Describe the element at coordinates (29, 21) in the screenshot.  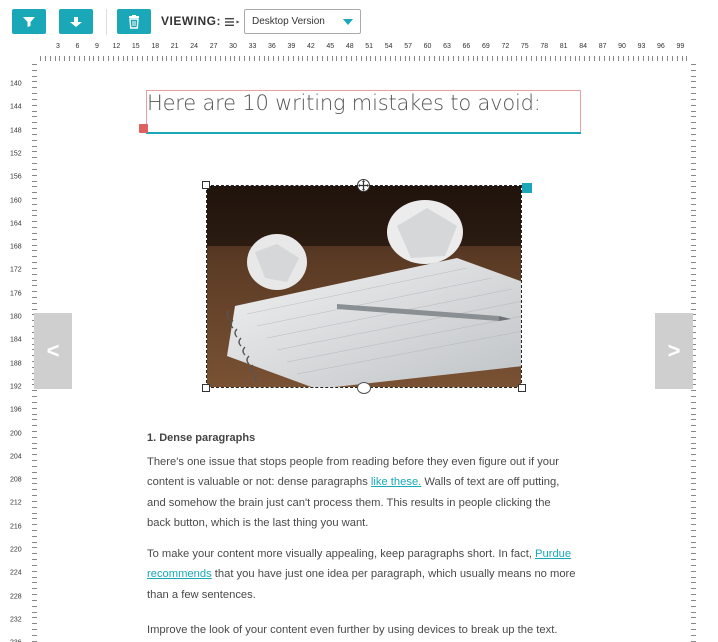
I see `filter-button` at that location.